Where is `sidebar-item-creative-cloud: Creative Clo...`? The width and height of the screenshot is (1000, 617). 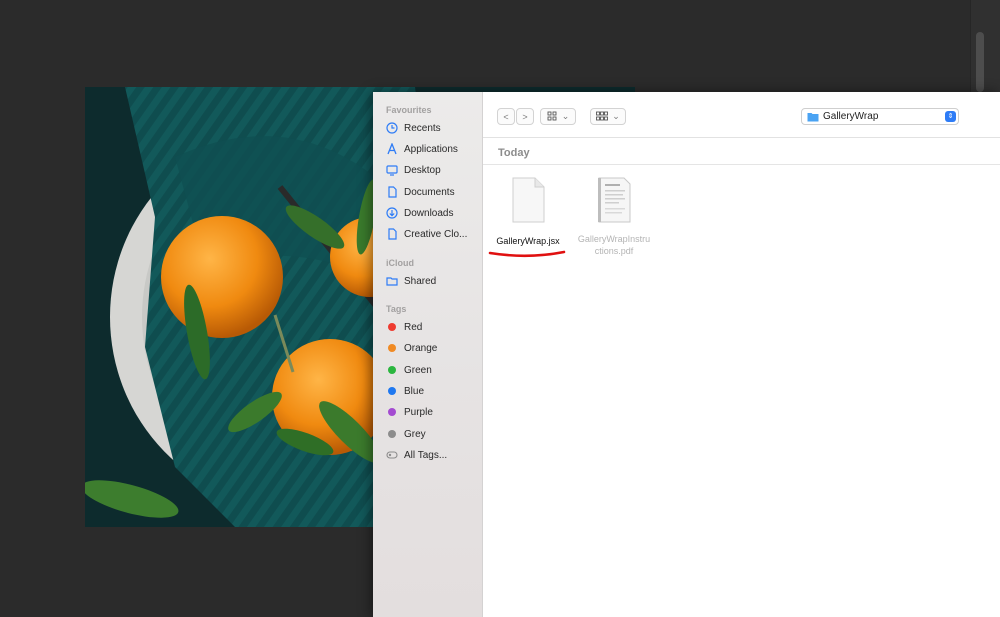 sidebar-item-creative-cloud: Creative Clo... is located at coordinates (433, 234).